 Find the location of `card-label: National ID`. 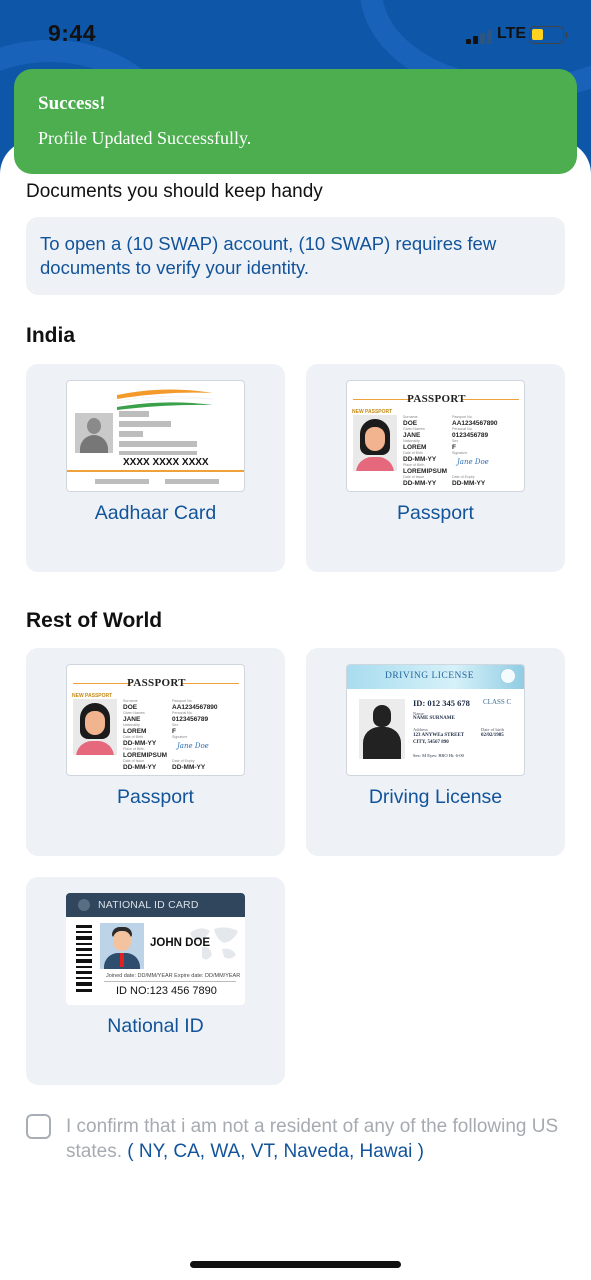

card-label: National ID is located at coordinates (155, 1026).